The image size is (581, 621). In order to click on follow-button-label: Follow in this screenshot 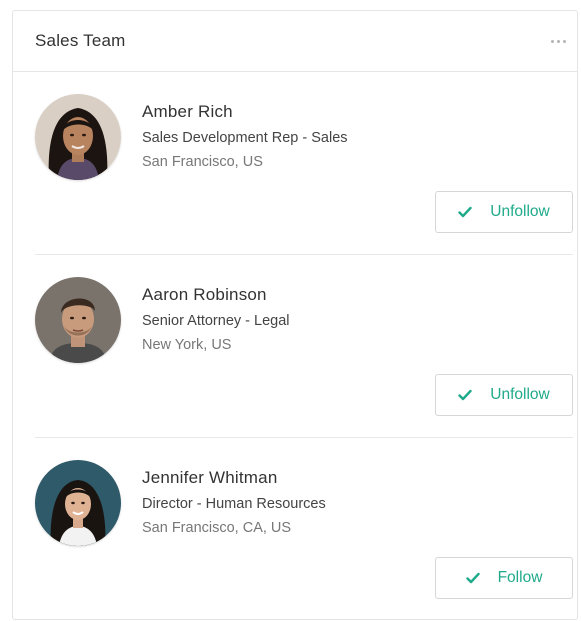, I will do `click(520, 577)`.